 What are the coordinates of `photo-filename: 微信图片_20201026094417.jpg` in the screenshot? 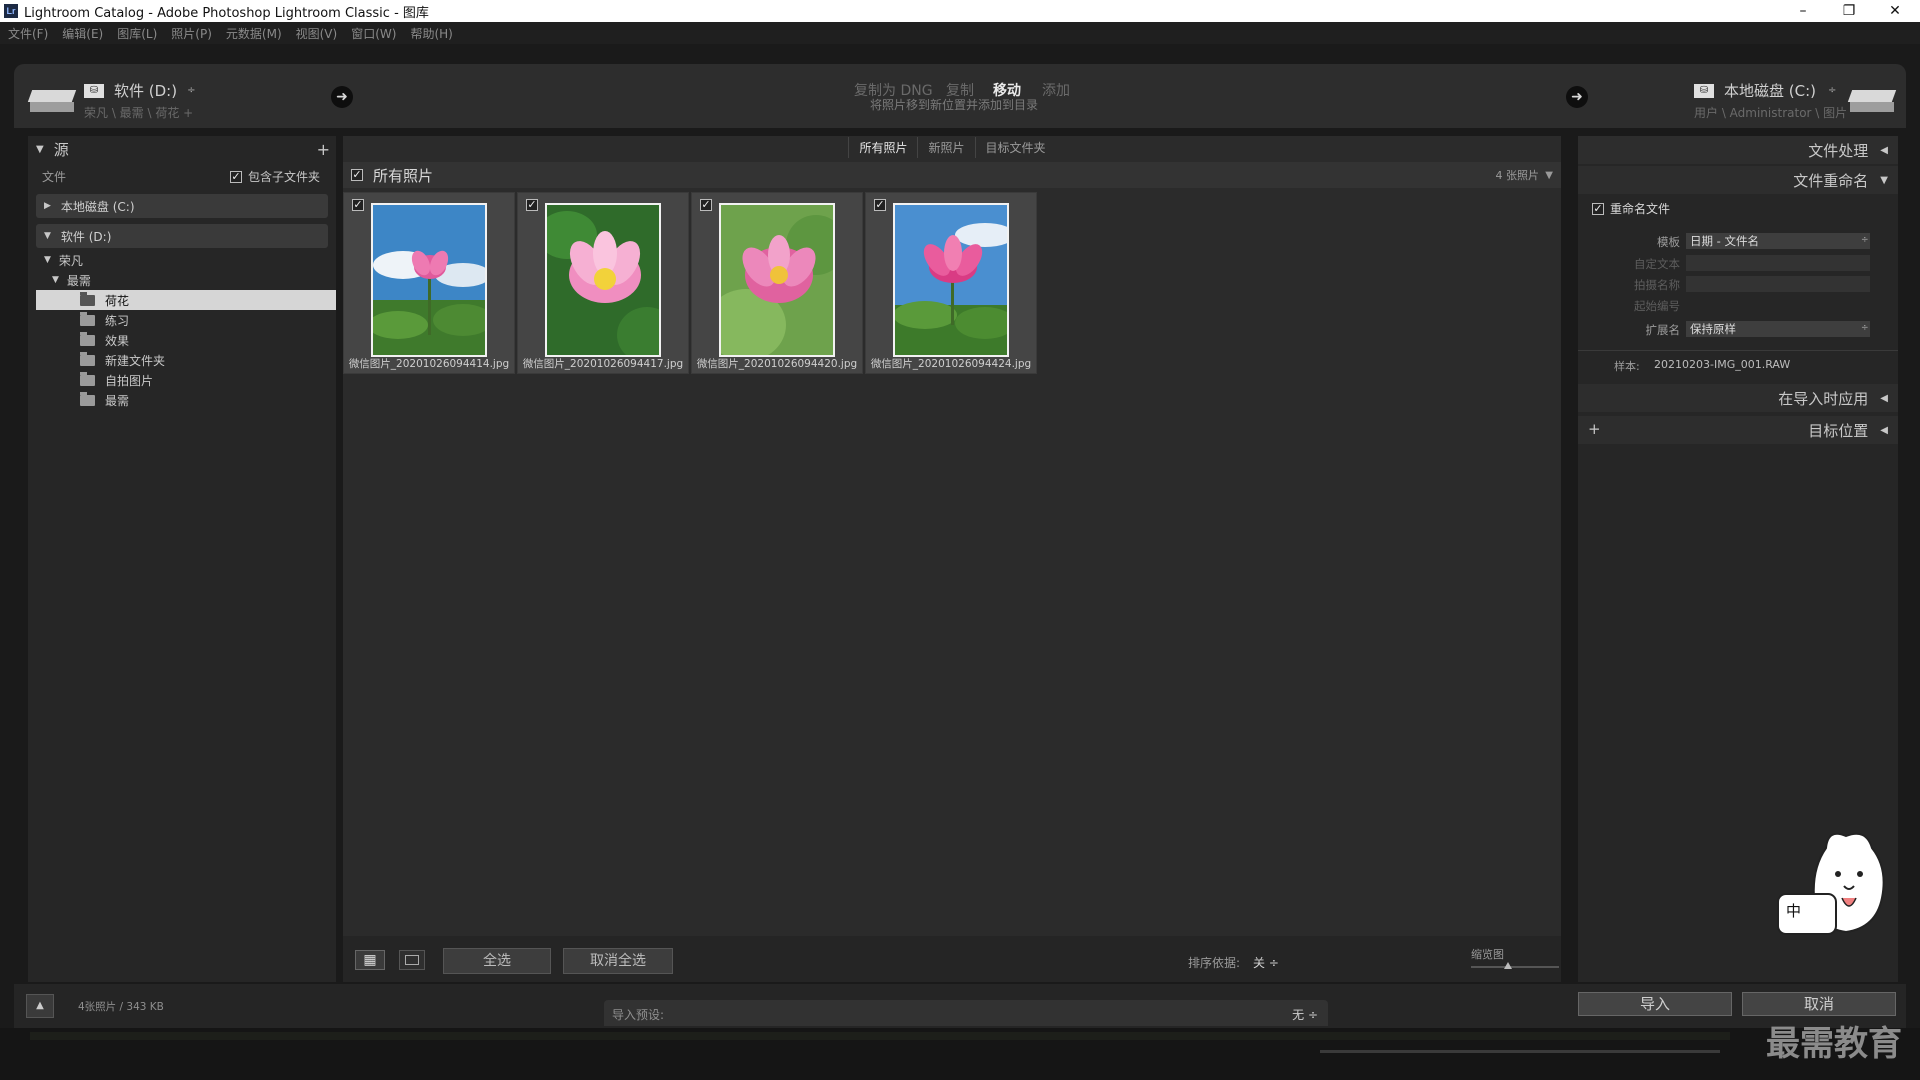 It's located at (603, 364).